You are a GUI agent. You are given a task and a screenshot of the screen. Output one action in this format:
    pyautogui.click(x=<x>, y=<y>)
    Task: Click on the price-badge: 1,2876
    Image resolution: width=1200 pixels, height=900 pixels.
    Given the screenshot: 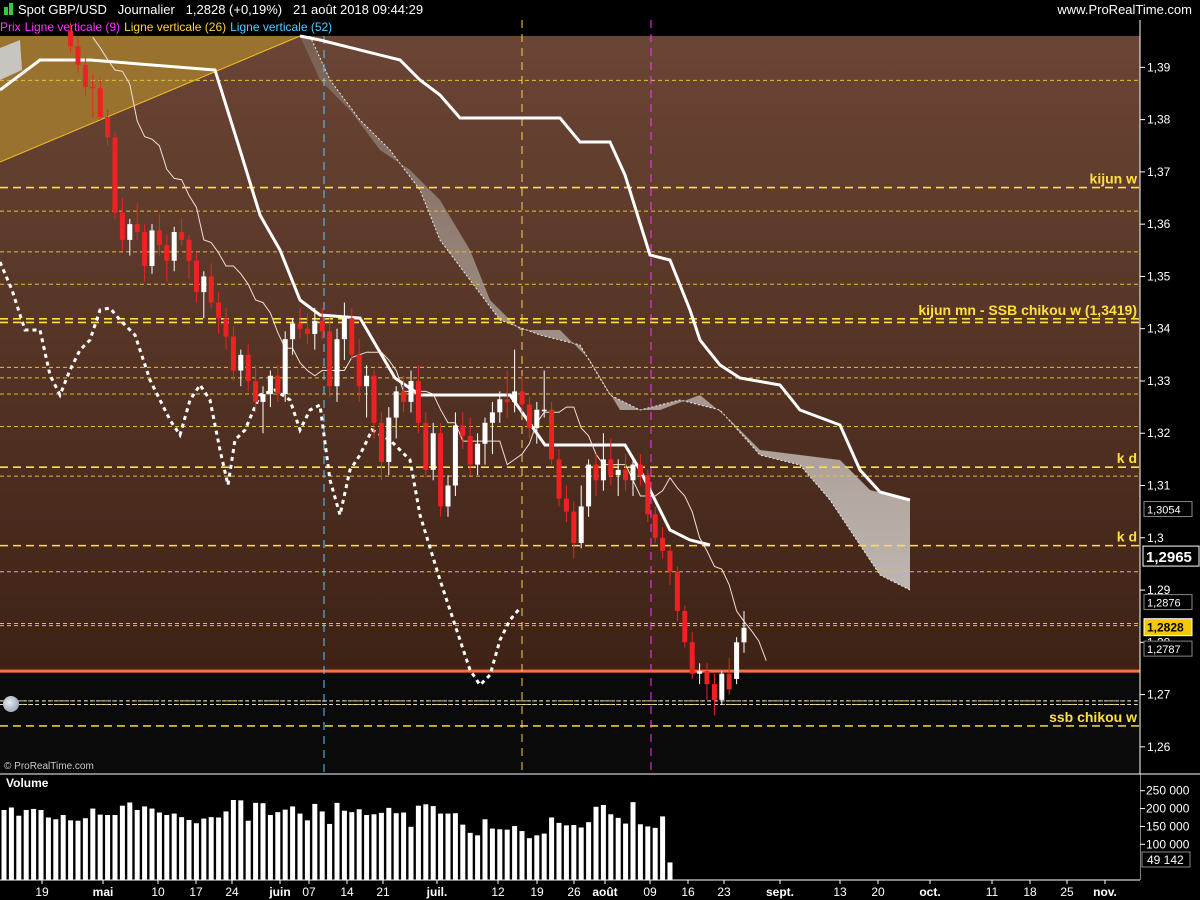 What is the action you would take?
    pyautogui.click(x=1164, y=604)
    